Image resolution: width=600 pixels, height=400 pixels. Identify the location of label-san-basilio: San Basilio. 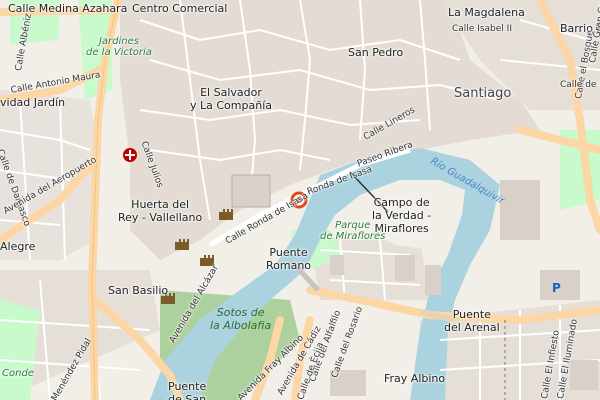
(138, 290).